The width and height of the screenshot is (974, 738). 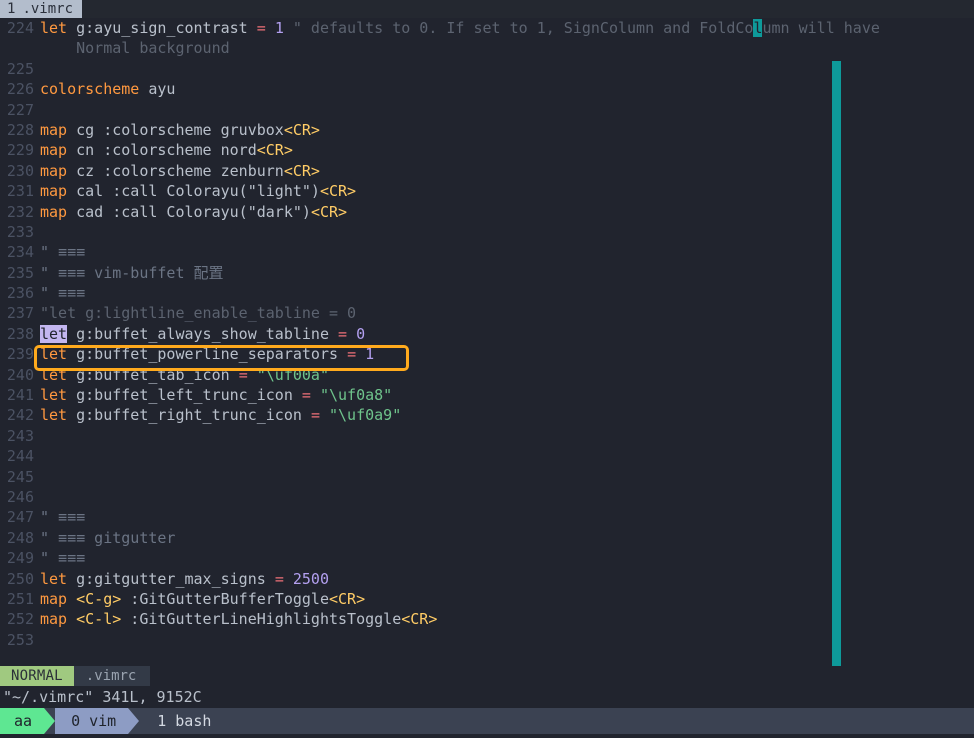 What do you see at coordinates (162, 28) in the screenshot?
I see `token-ident: g:ayu_sign_contrast` at bounding box center [162, 28].